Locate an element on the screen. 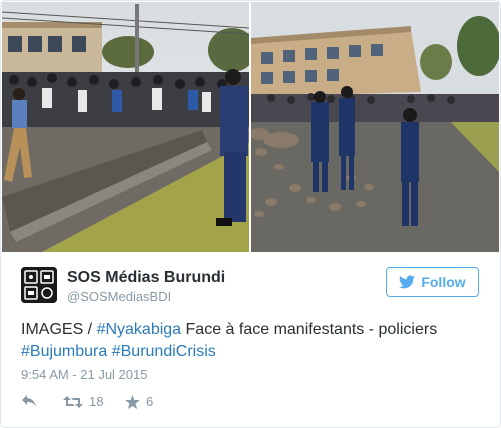 The image size is (501, 428). follow-button: Follow is located at coordinates (432, 282).